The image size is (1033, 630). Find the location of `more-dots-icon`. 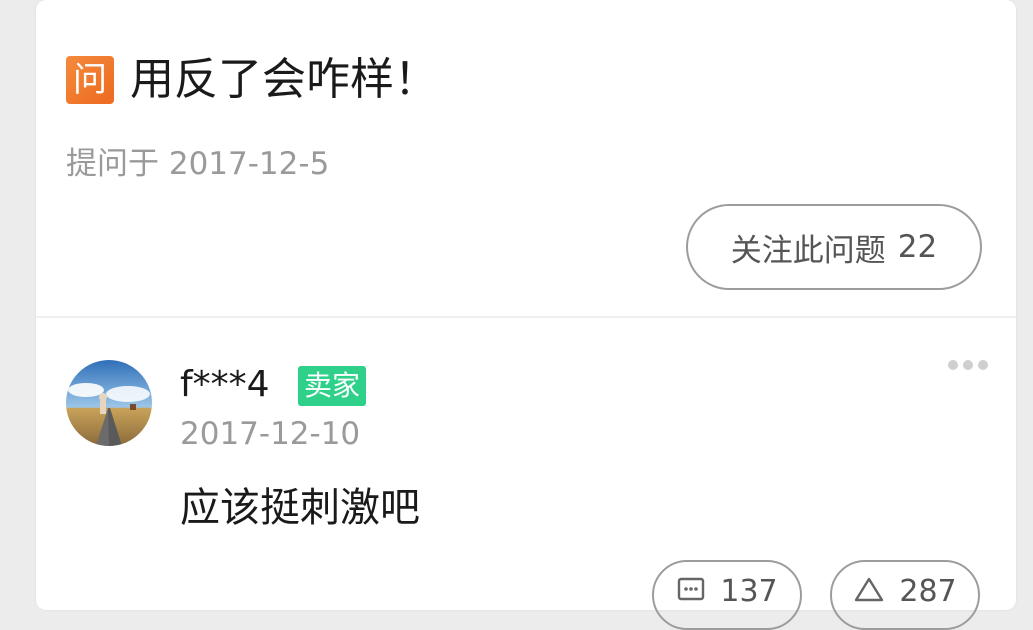

more-dots-icon is located at coordinates (968, 365).